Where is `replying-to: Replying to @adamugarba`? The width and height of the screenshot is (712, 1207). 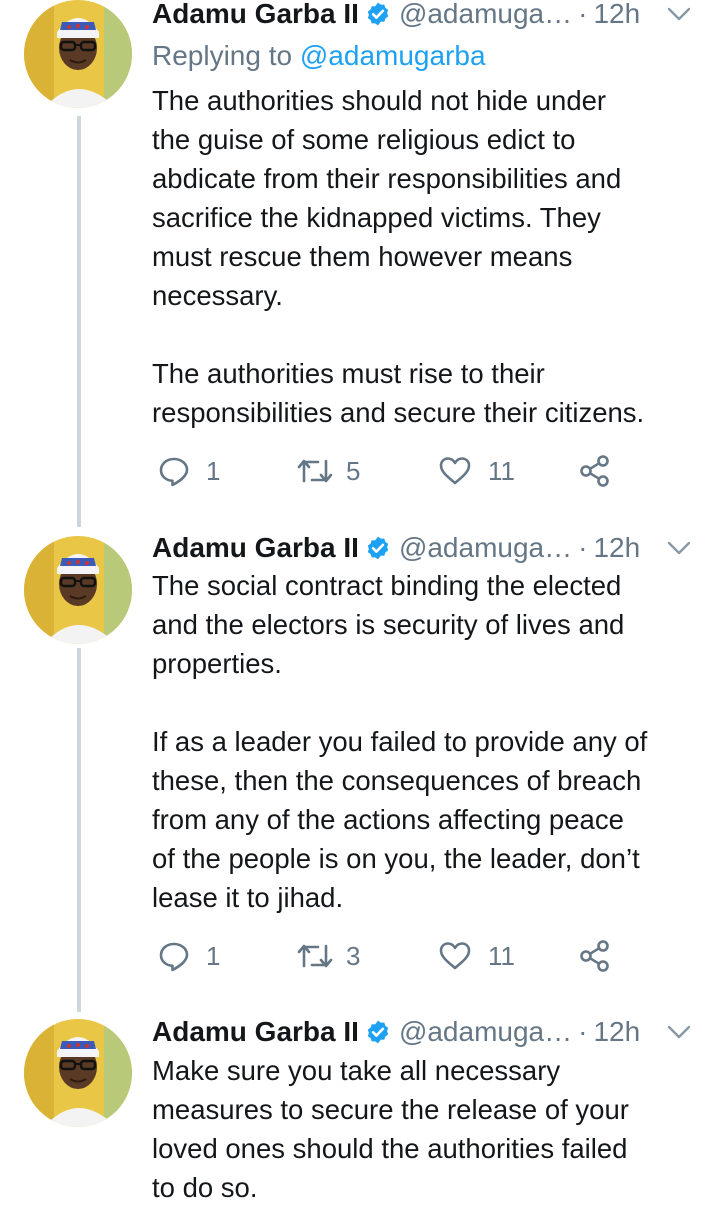
replying-to: Replying to @adamugarba is located at coordinates (319, 56).